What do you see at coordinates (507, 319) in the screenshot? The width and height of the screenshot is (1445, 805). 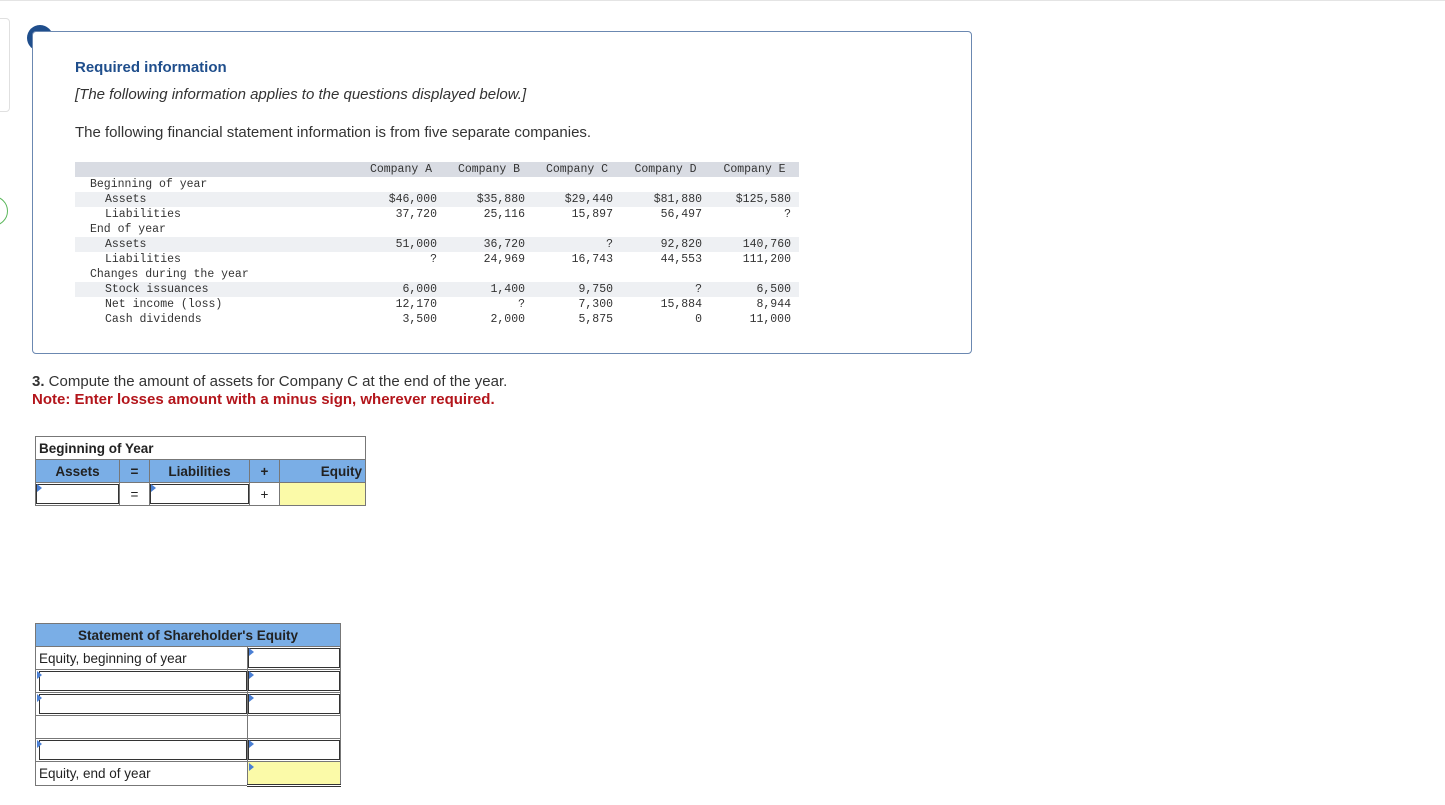 I see `table-cell: 2,000` at bounding box center [507, 319].